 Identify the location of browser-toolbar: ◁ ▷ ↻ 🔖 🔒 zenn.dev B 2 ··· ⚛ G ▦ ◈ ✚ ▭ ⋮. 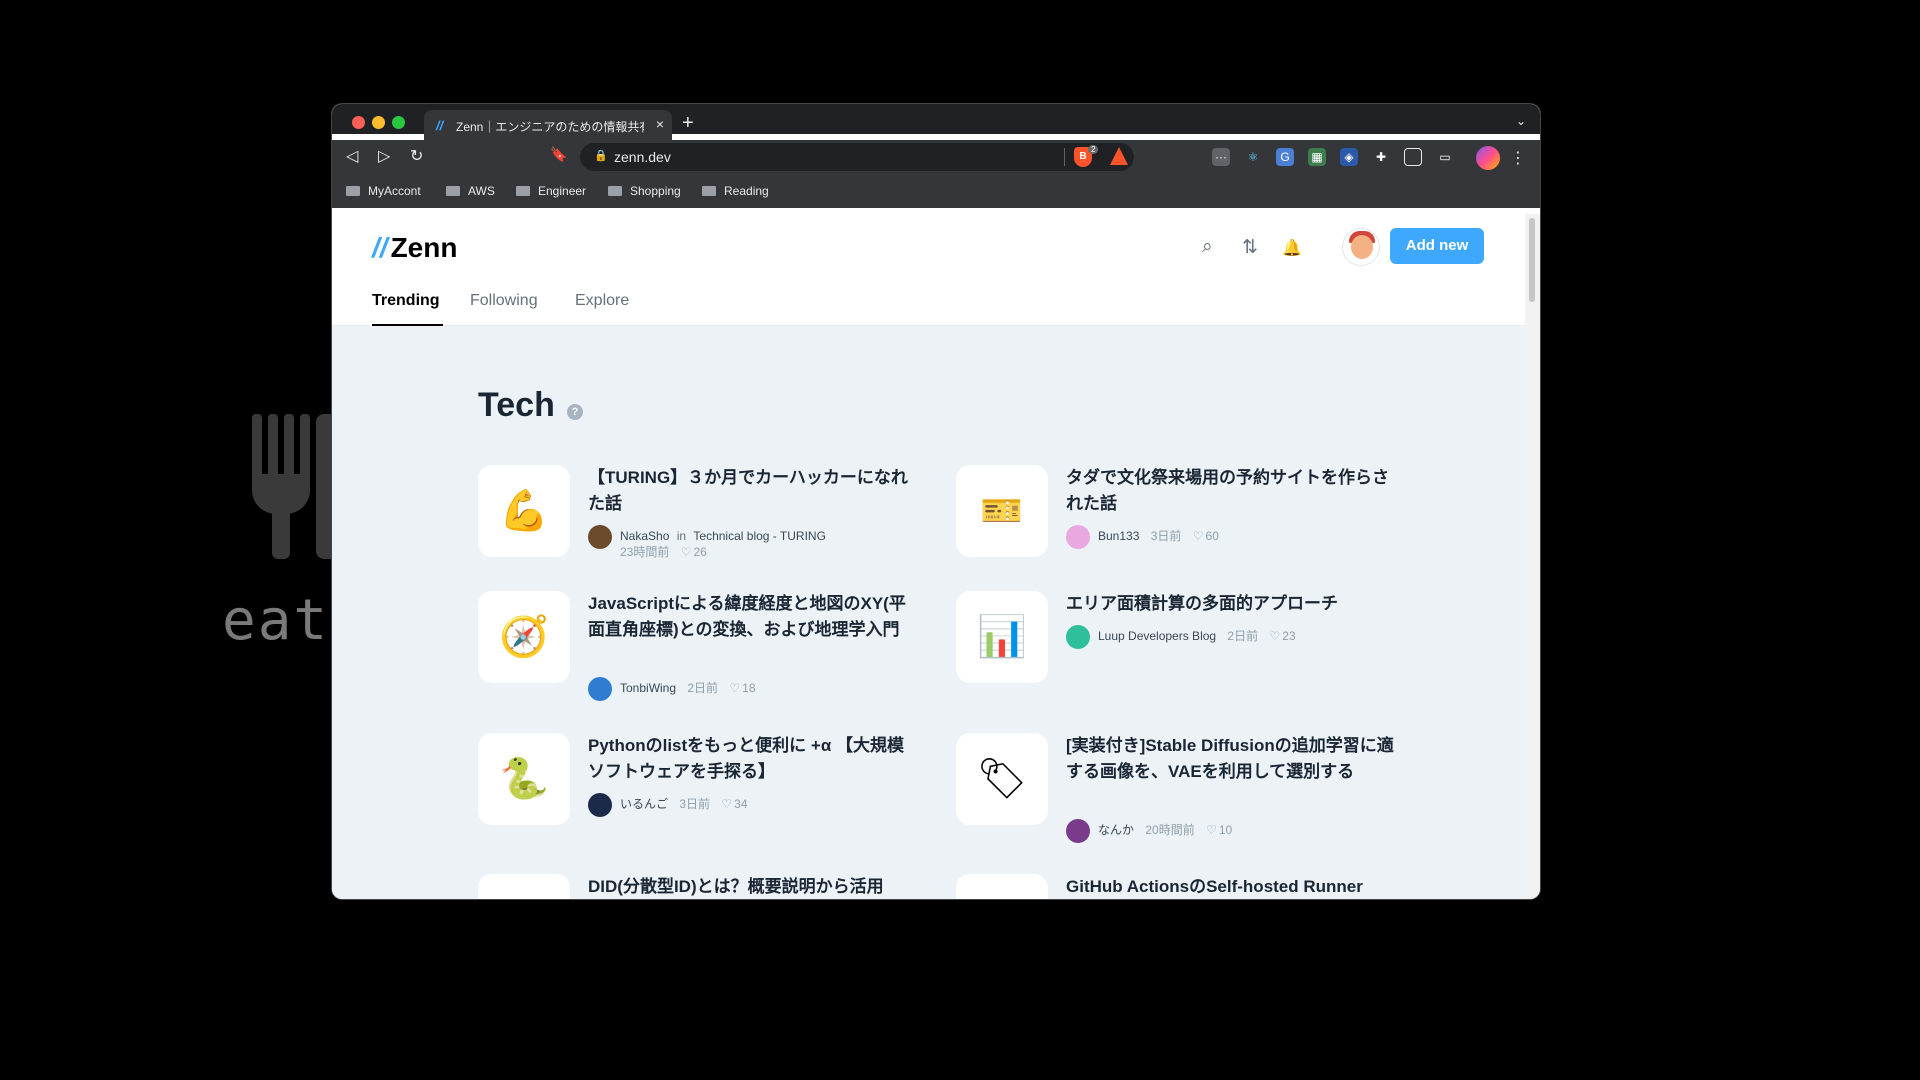
(936, 157).